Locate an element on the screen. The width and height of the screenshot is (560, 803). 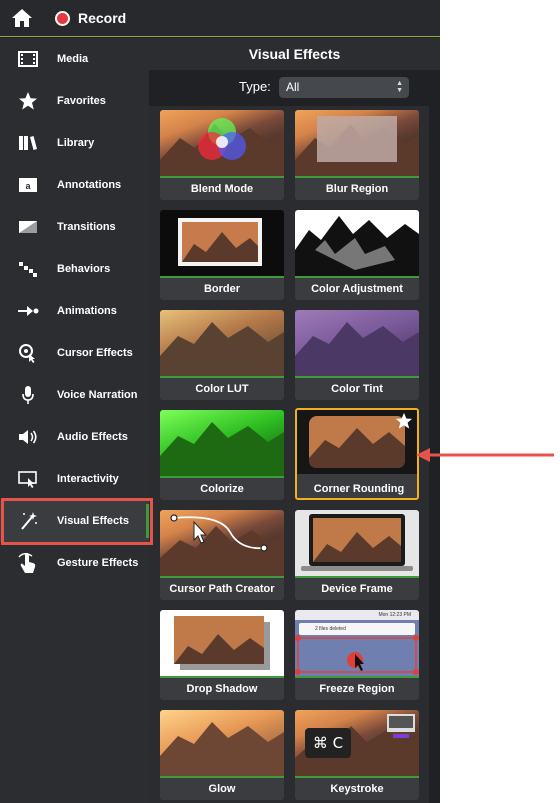
sidebar-item-animations: Animations is located at coordinates (74, 311).